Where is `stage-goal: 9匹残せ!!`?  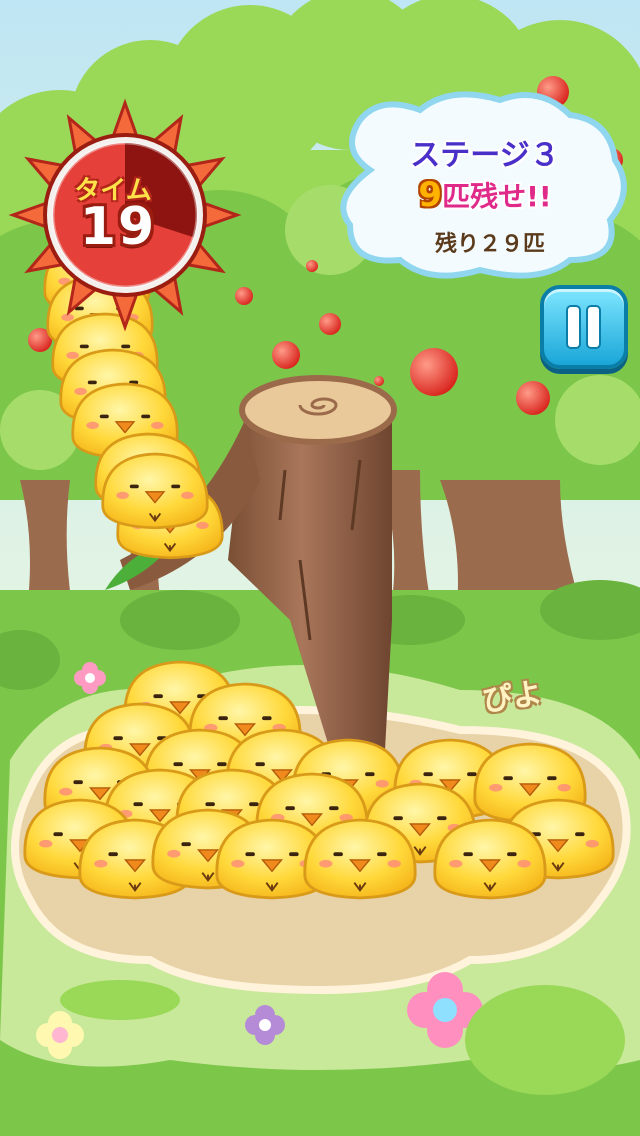
stage-goal: 9匹残せ!! is located at coordinates (485, 195).